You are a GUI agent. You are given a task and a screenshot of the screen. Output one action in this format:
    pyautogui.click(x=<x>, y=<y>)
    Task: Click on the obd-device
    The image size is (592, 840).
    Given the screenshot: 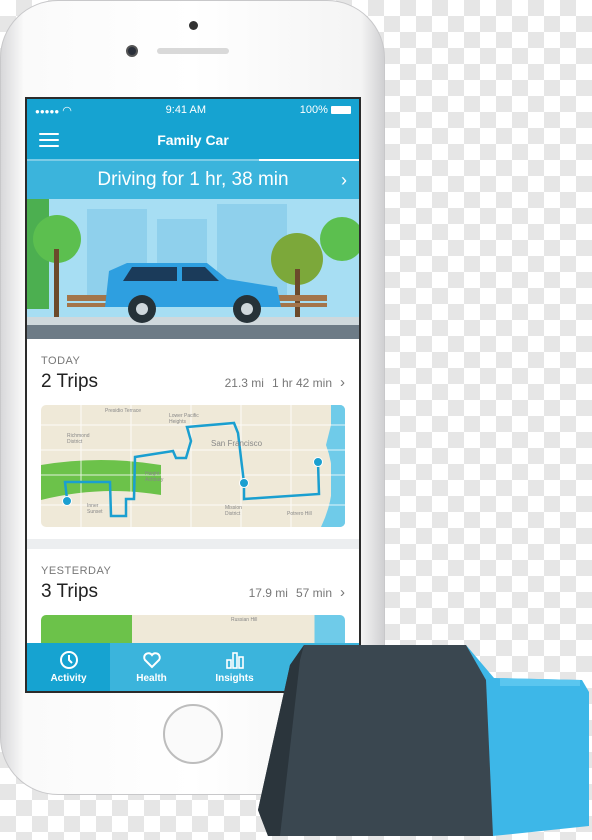 What is the action you would take?
    pyautogui.click(x=423, y=740)
    